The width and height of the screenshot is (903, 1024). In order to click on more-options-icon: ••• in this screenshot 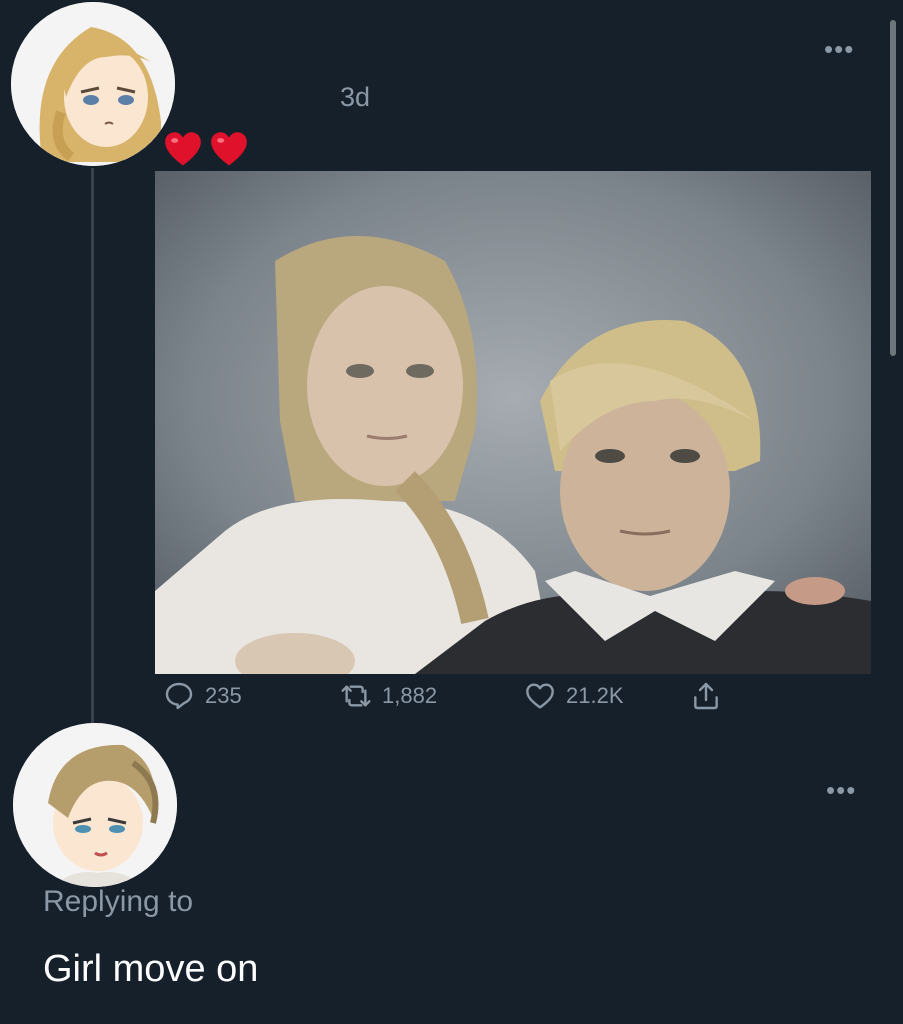, I will do `click(839, 49)`.